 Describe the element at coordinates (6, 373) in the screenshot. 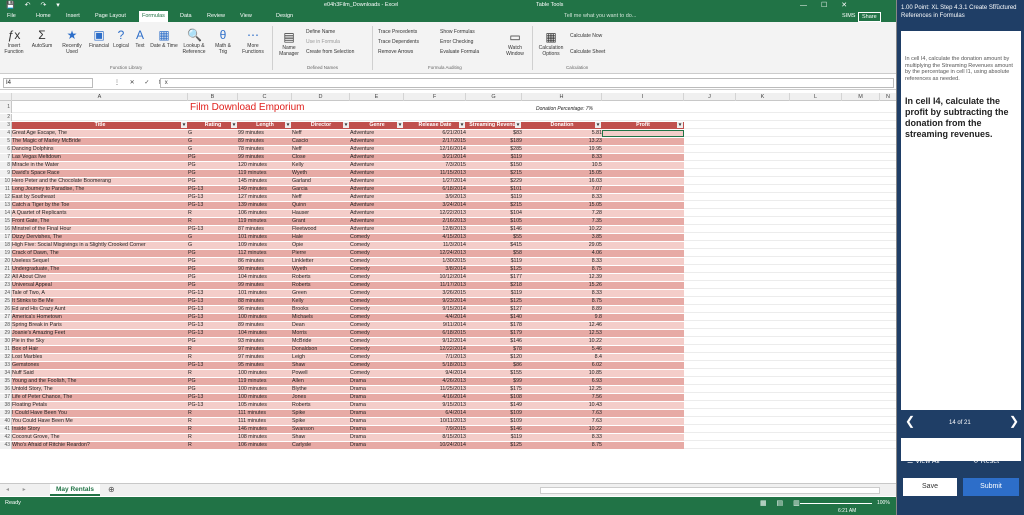

I see `row-number: 34` at that location.